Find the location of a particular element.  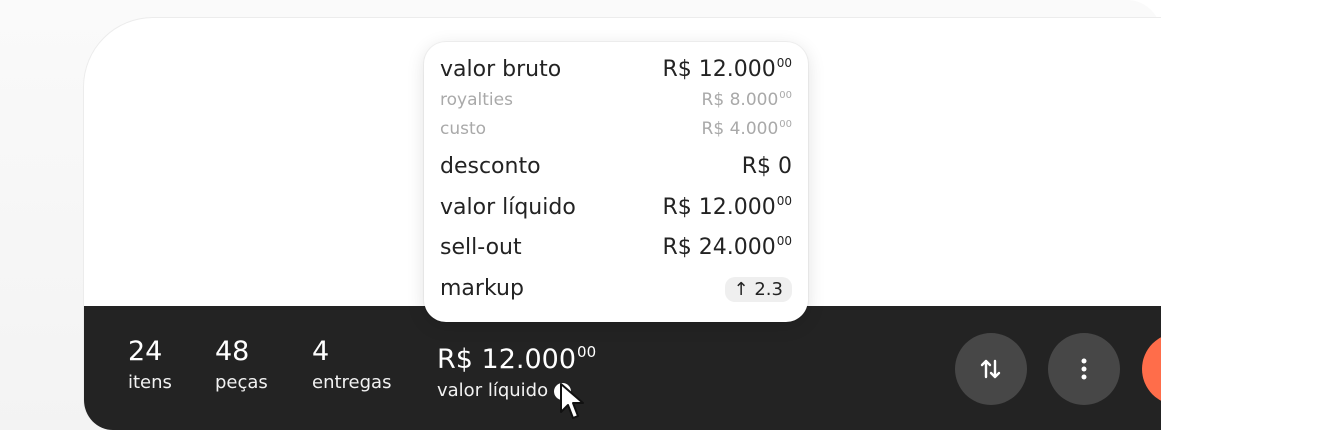

items-label: itens is located at coordinates (150, 382).